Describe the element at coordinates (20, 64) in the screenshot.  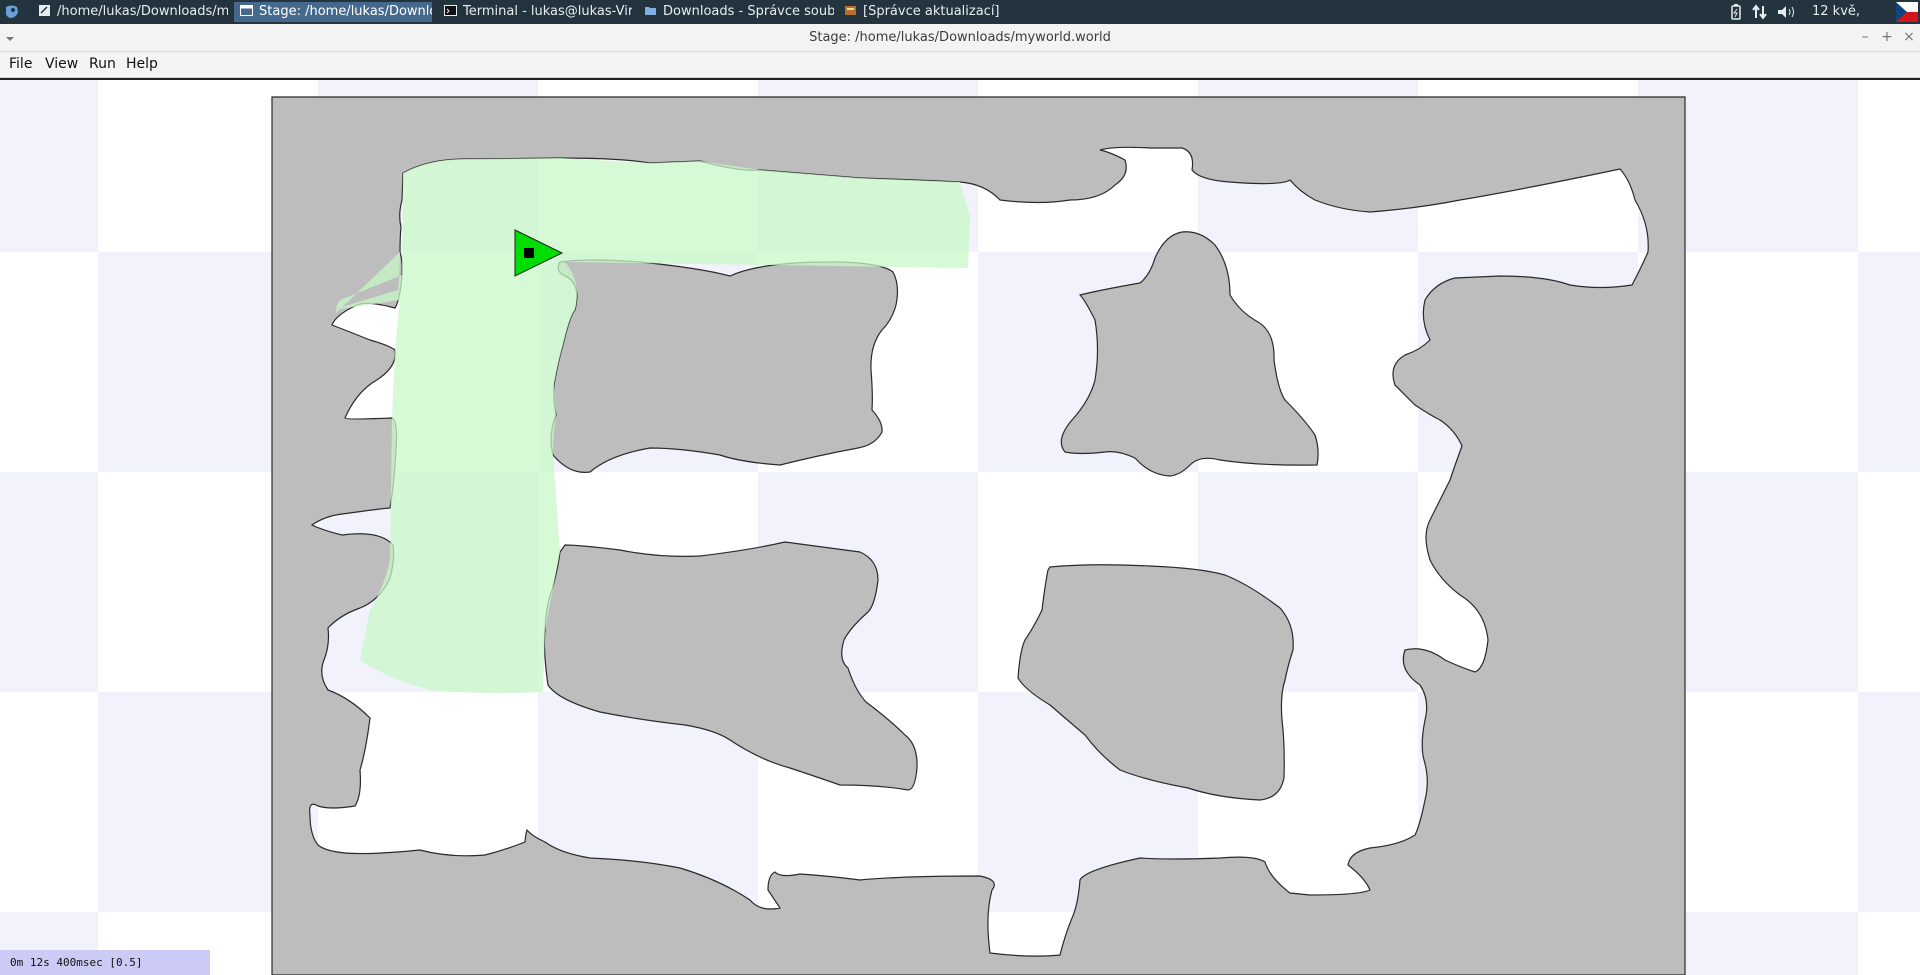
I see `menu-file: File` at that location.